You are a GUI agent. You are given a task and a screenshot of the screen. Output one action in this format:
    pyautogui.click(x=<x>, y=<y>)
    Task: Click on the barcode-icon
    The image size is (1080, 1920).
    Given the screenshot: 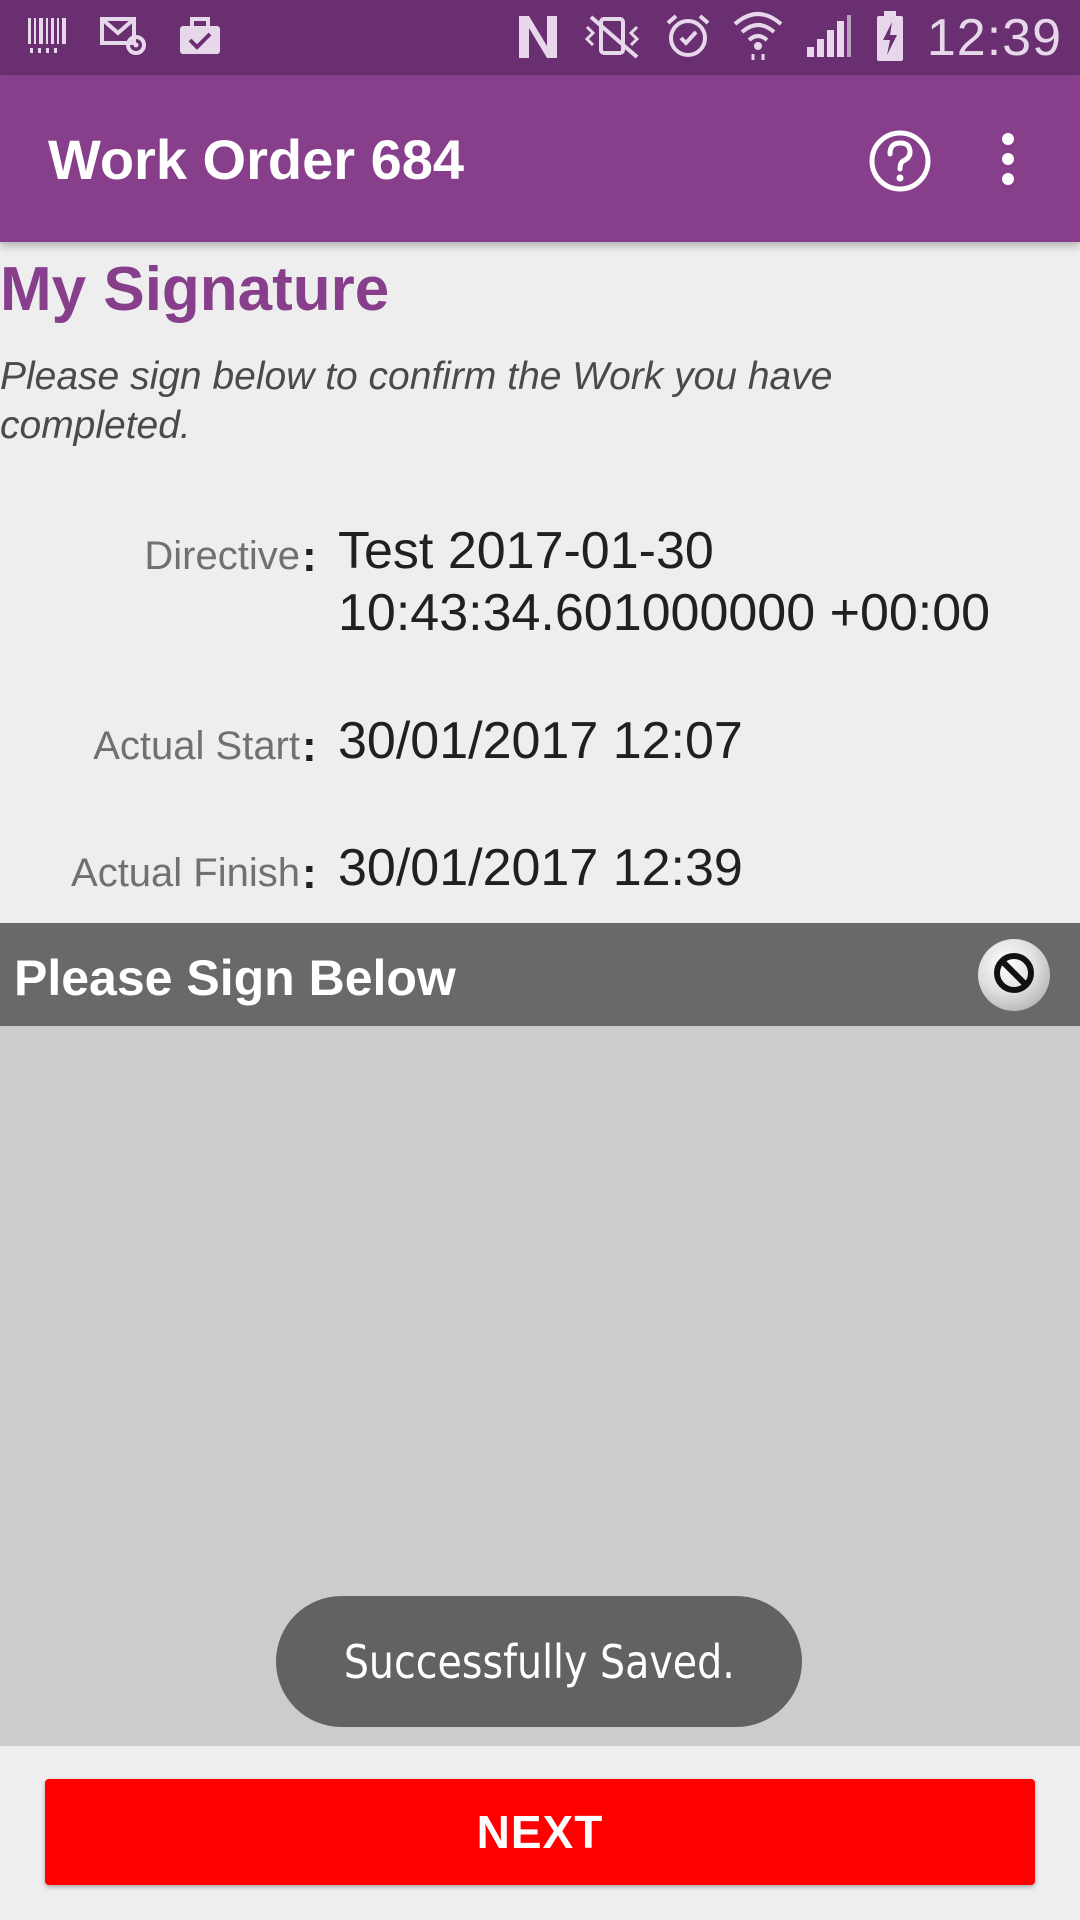 What is the action you would take?
    pyautogui.click(x=48, y=38)
    